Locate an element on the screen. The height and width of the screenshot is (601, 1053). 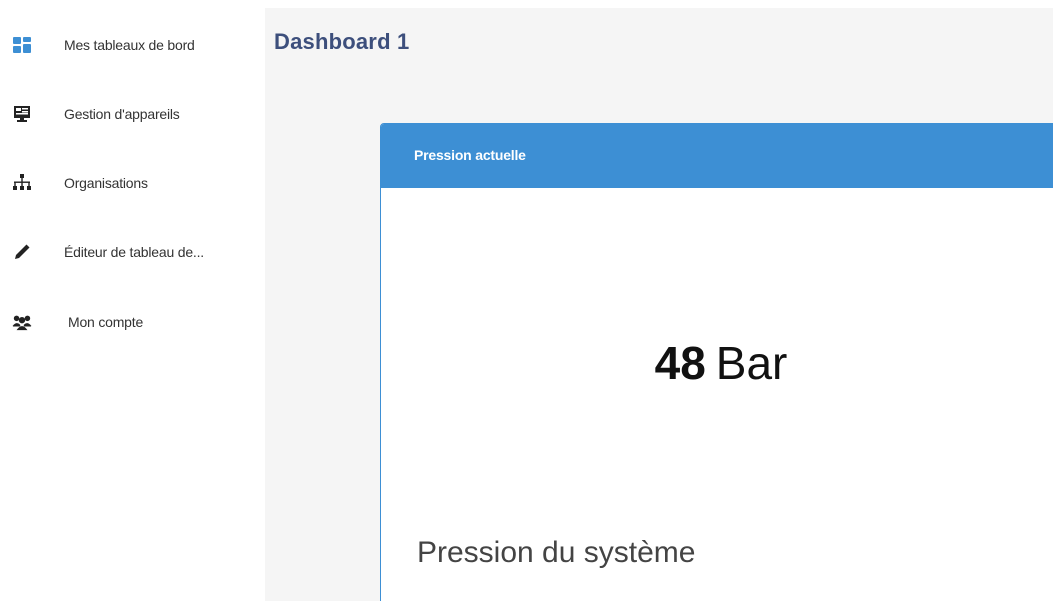
sidebar-item-dashboards: Mes tableaux de bord is located at coordinates (132, 45).